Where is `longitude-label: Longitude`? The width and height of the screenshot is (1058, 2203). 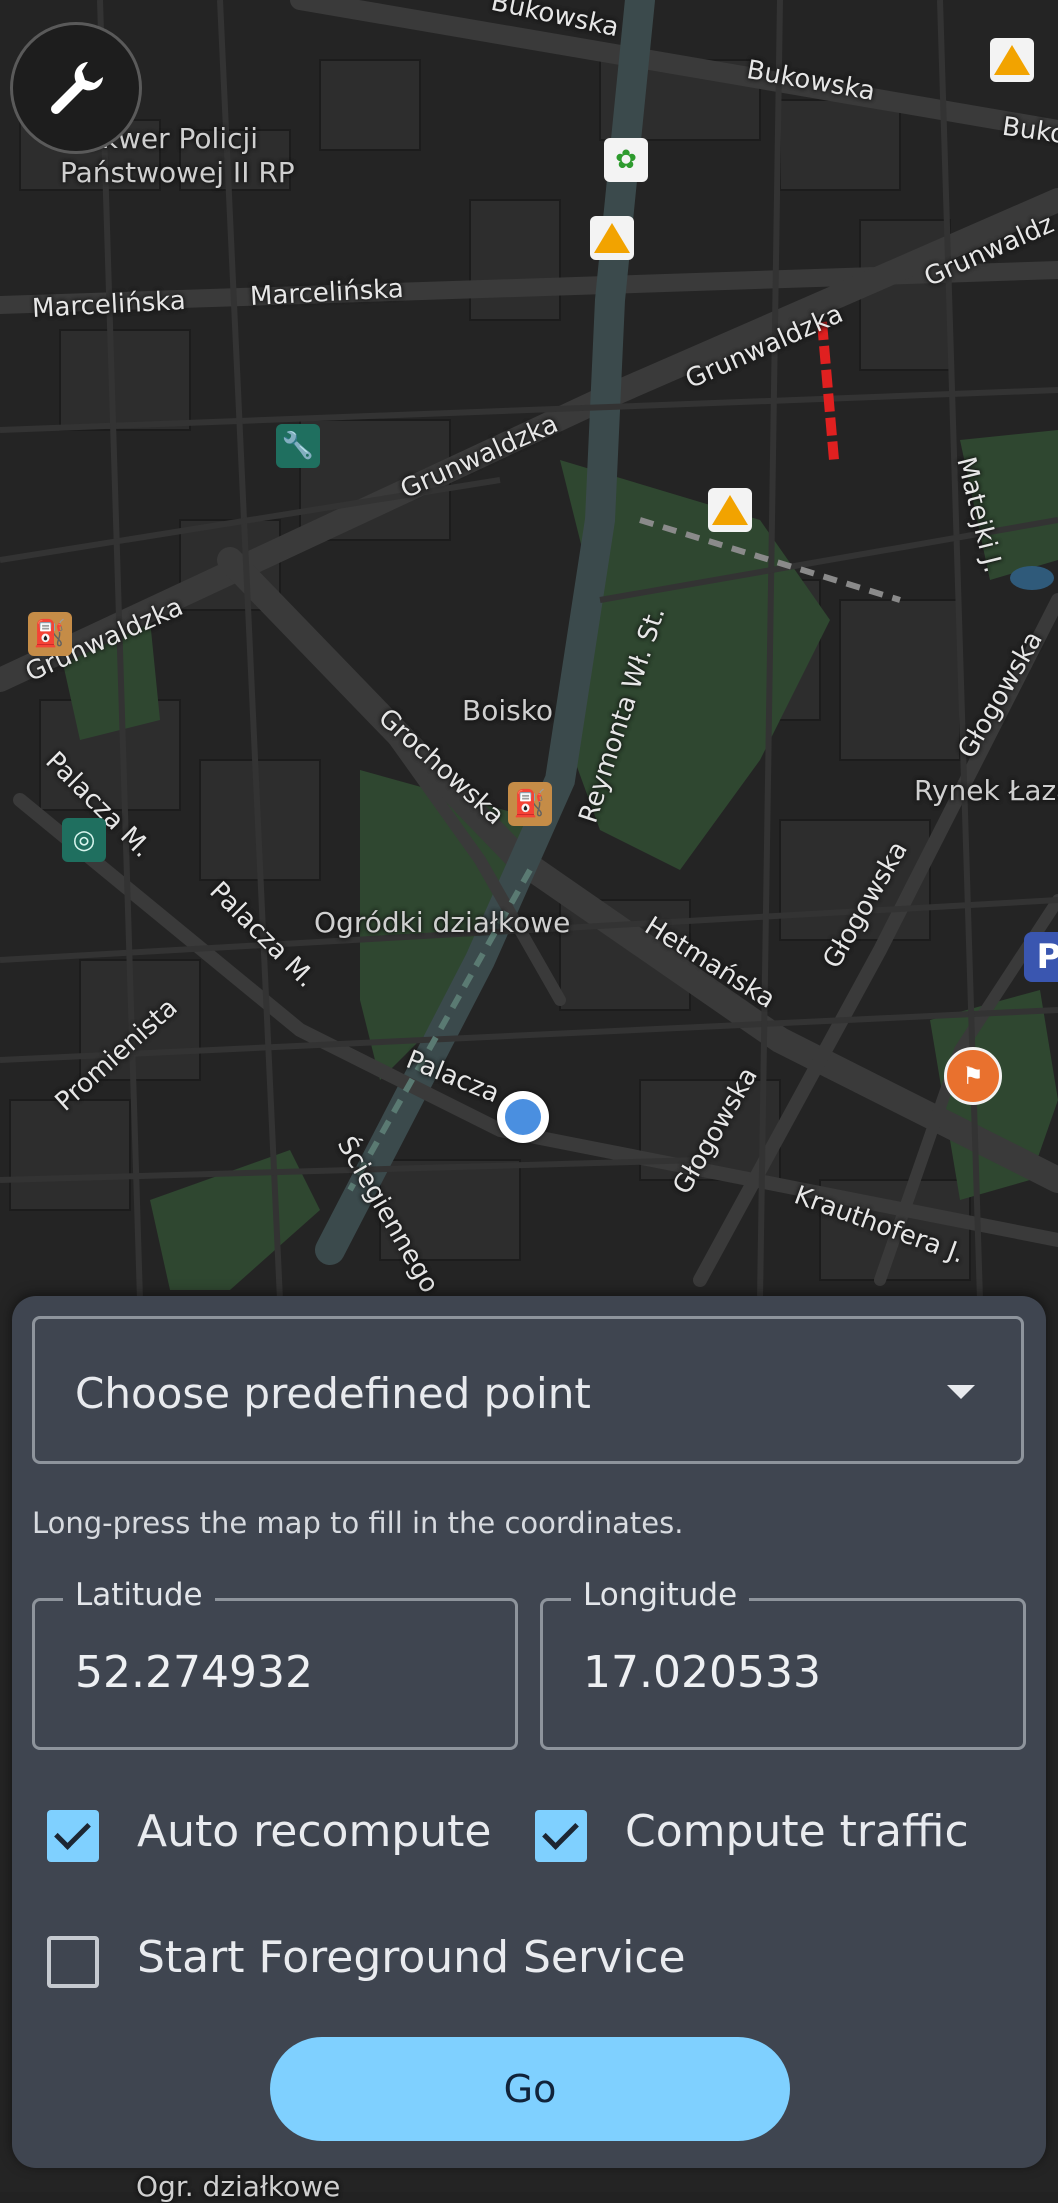 longitude-label: Longitude is located at coordinates (660, 1595).